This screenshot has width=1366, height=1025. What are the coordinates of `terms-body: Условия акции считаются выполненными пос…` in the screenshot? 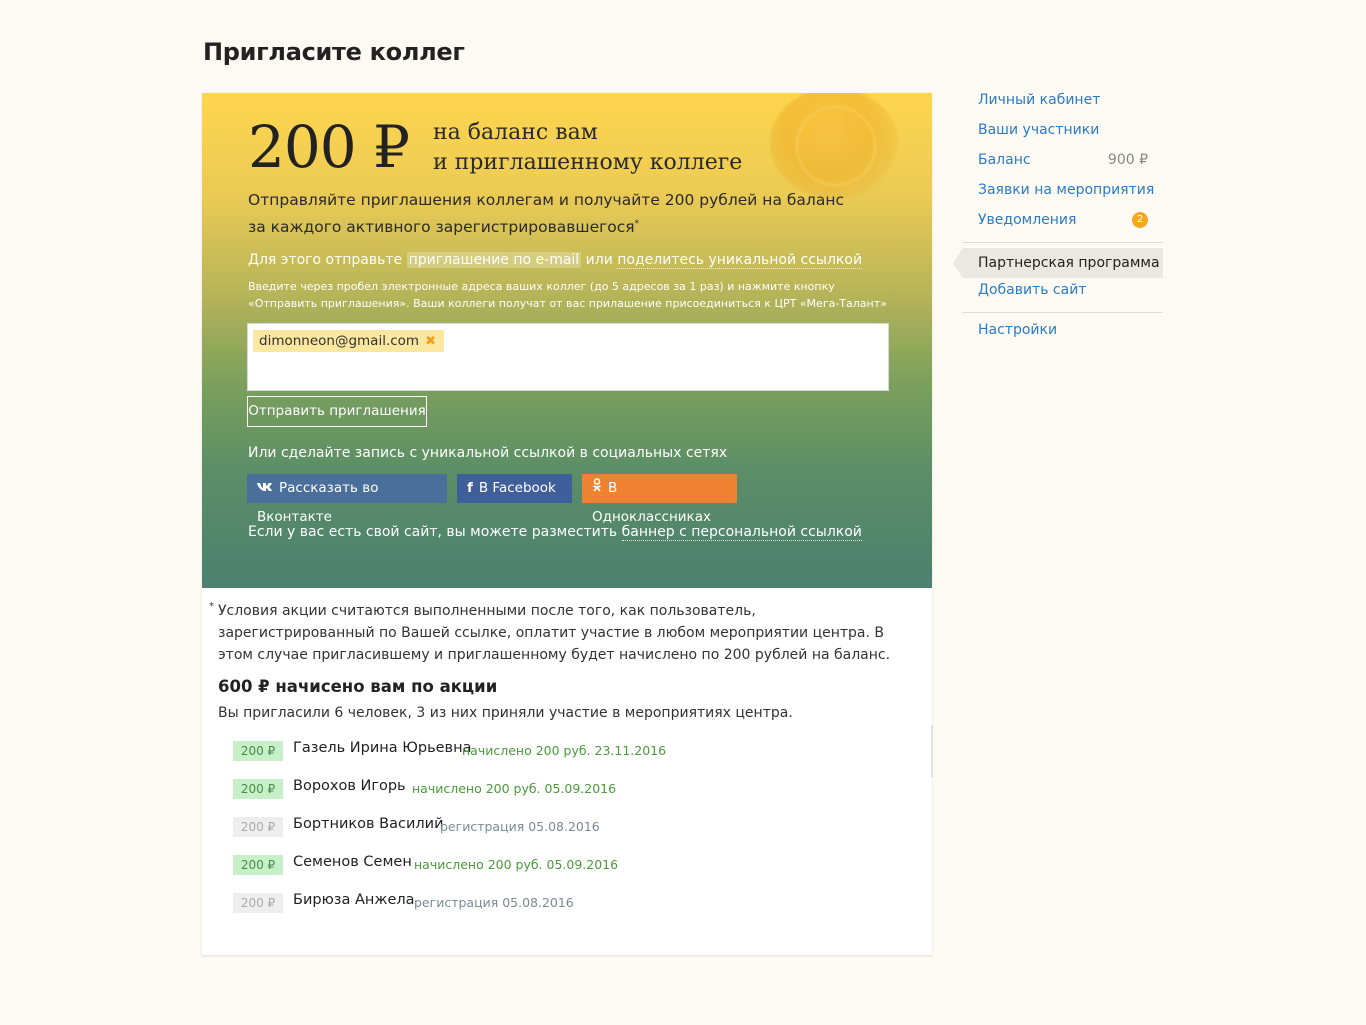 It's located at (554, 633).